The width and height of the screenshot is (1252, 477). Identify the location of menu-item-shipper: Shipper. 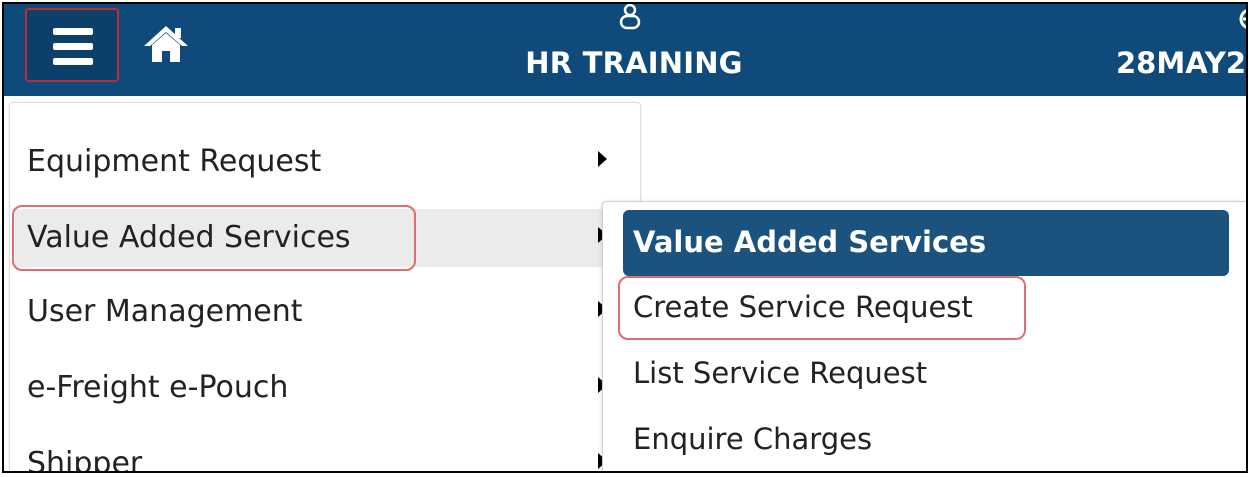
(325, 454).